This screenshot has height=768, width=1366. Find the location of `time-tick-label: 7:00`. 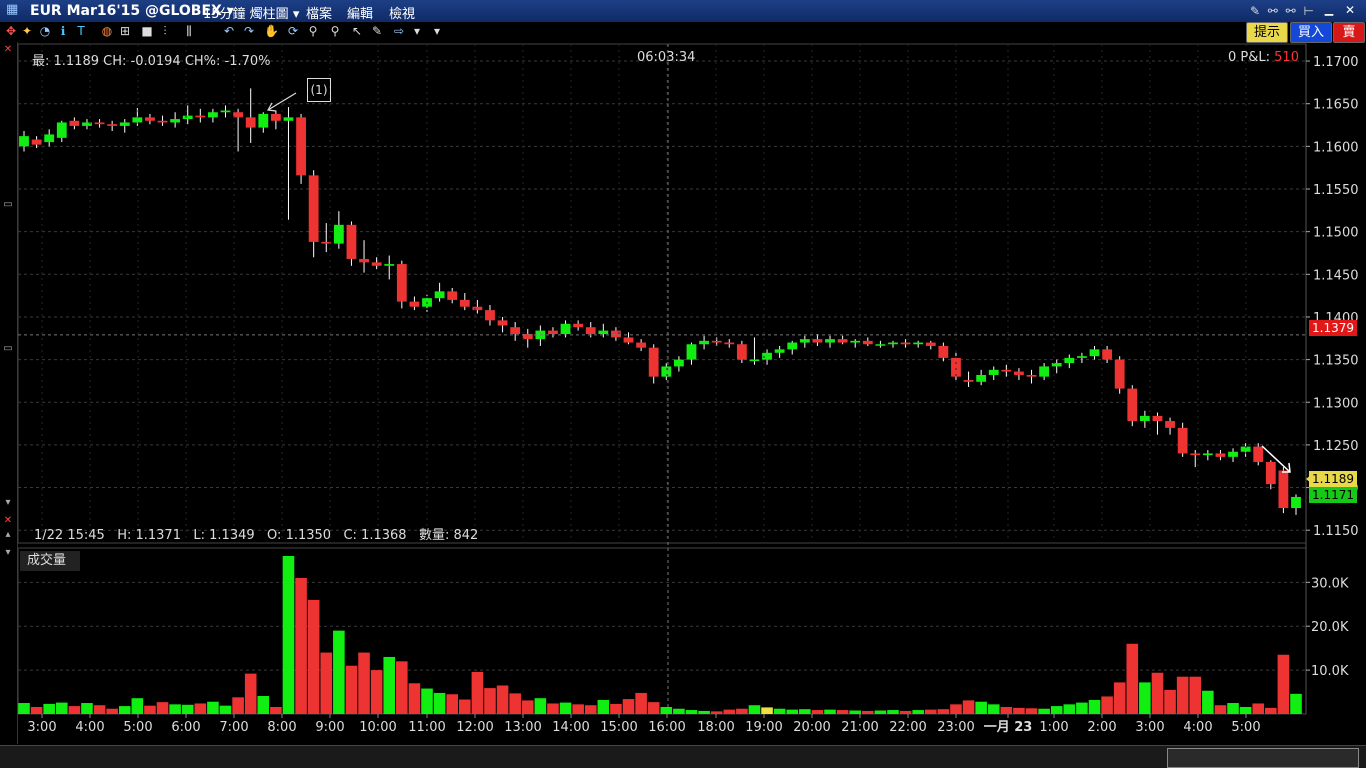

time-tick-label: 7:00 is located at coordinates (233, 727).